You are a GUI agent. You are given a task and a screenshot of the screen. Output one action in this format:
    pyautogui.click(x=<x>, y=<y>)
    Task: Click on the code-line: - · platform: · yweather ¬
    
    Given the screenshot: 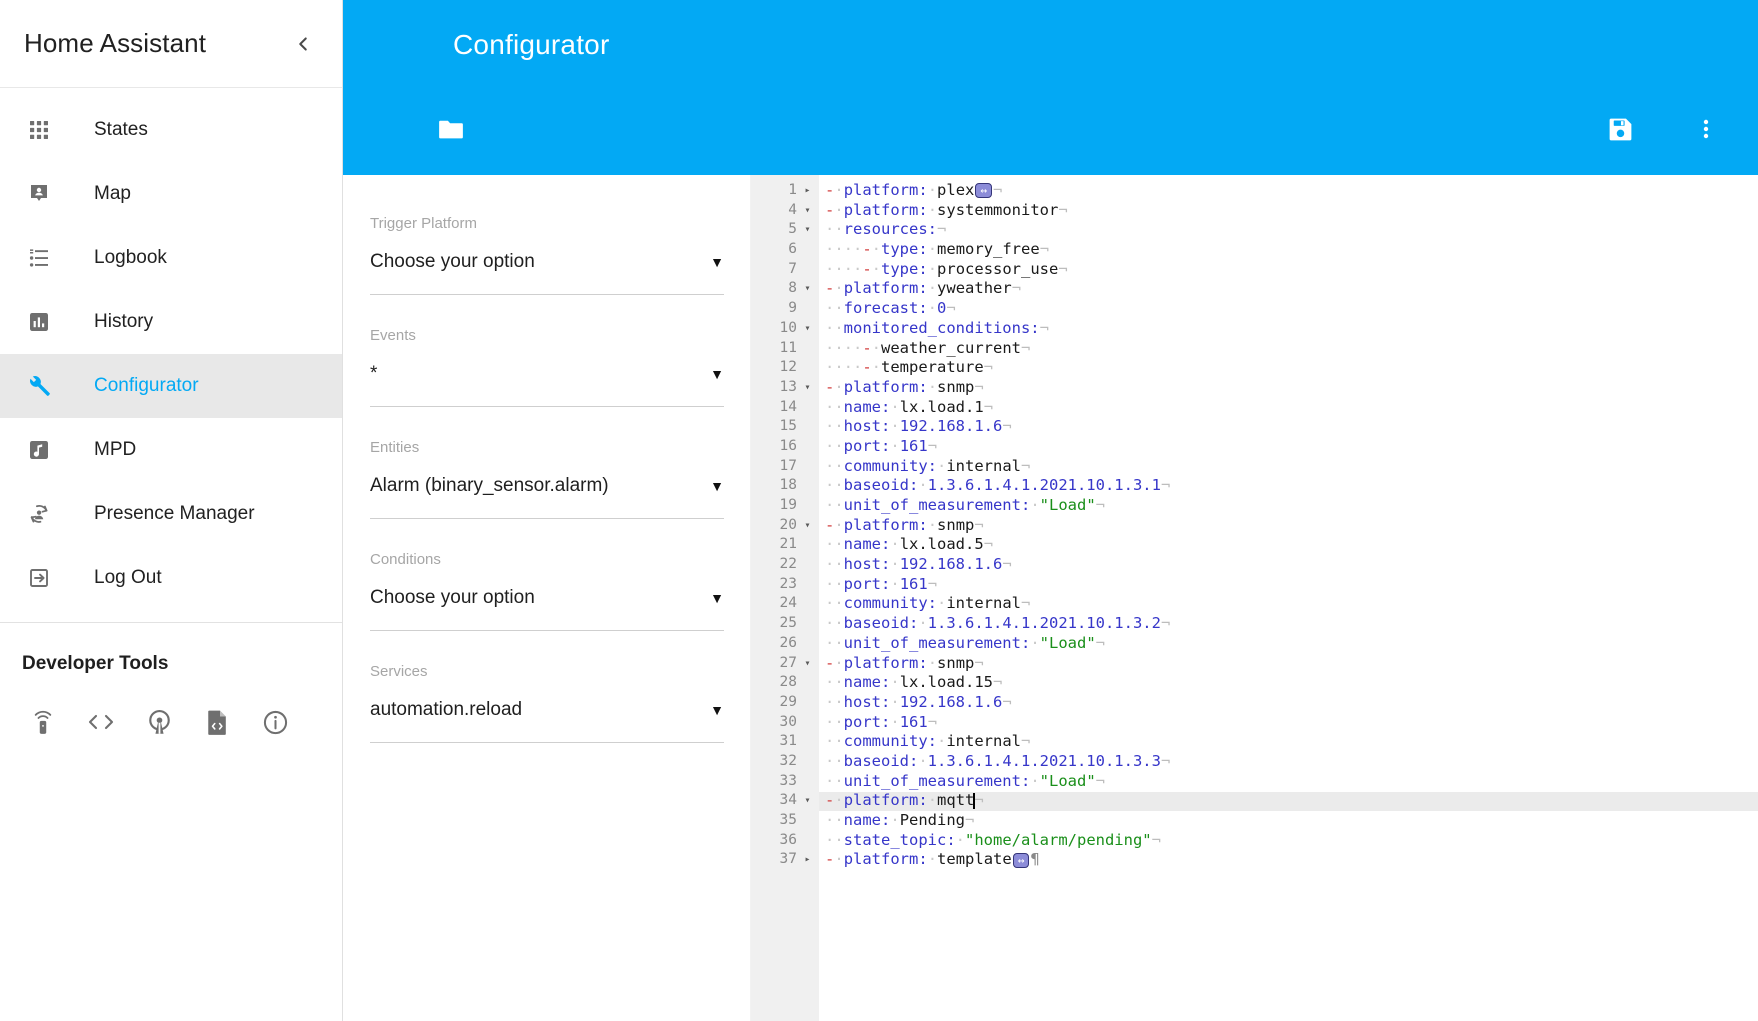 What is the action you would take?
    pyautogui.click(x=1288, y=289)
    